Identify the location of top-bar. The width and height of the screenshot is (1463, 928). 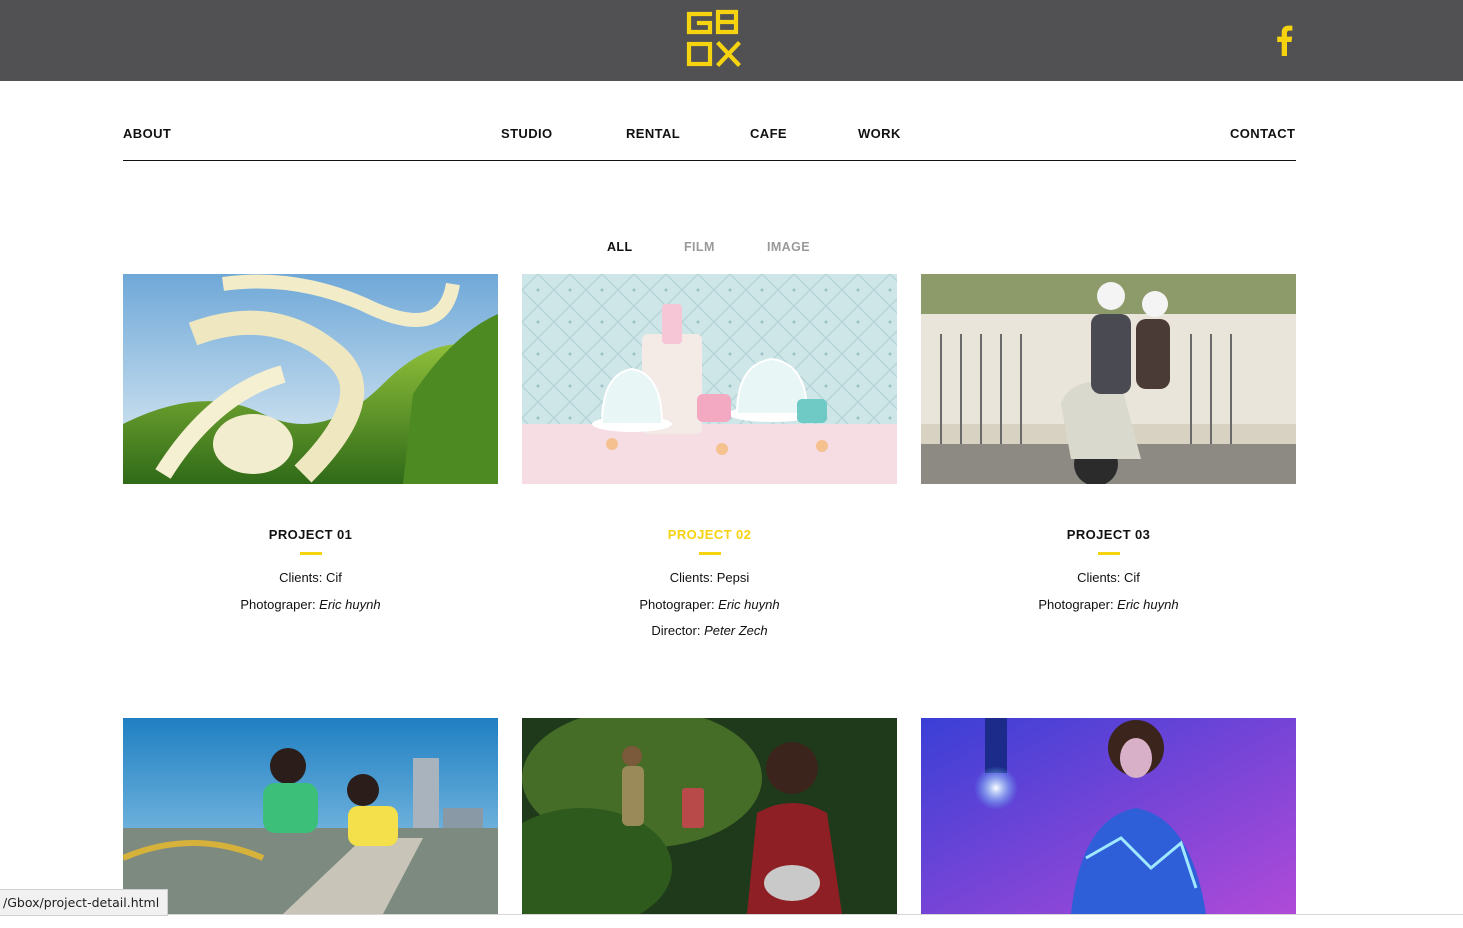
(731, 40).